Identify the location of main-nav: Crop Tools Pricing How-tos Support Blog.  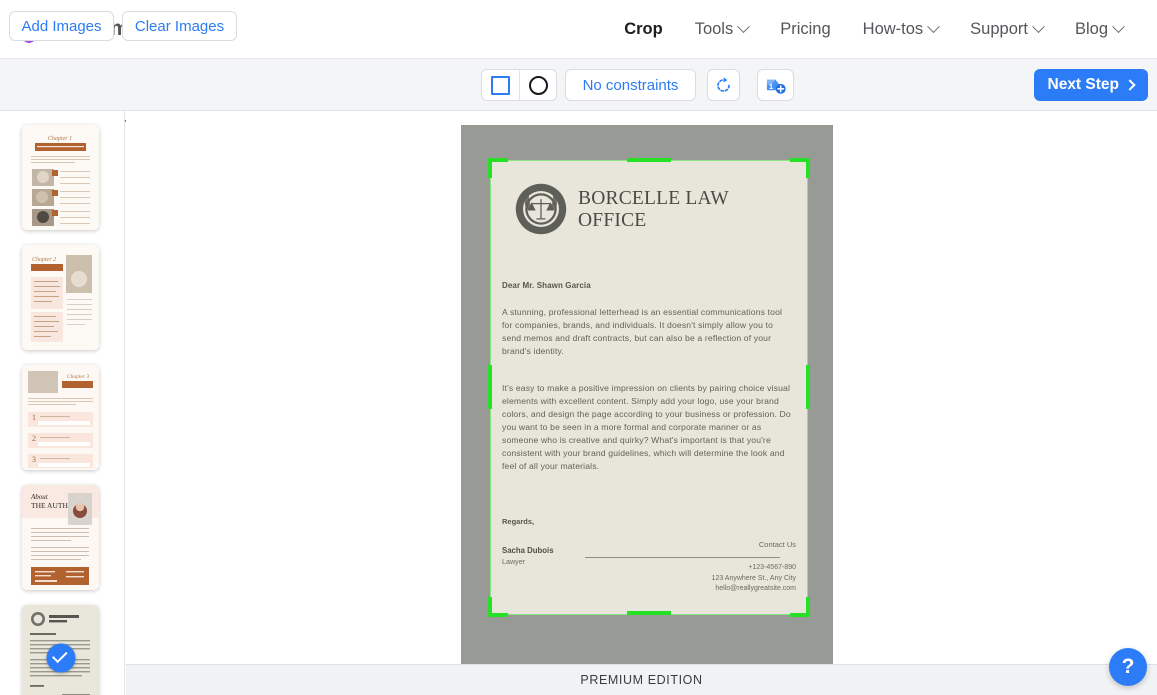
(873, 29).